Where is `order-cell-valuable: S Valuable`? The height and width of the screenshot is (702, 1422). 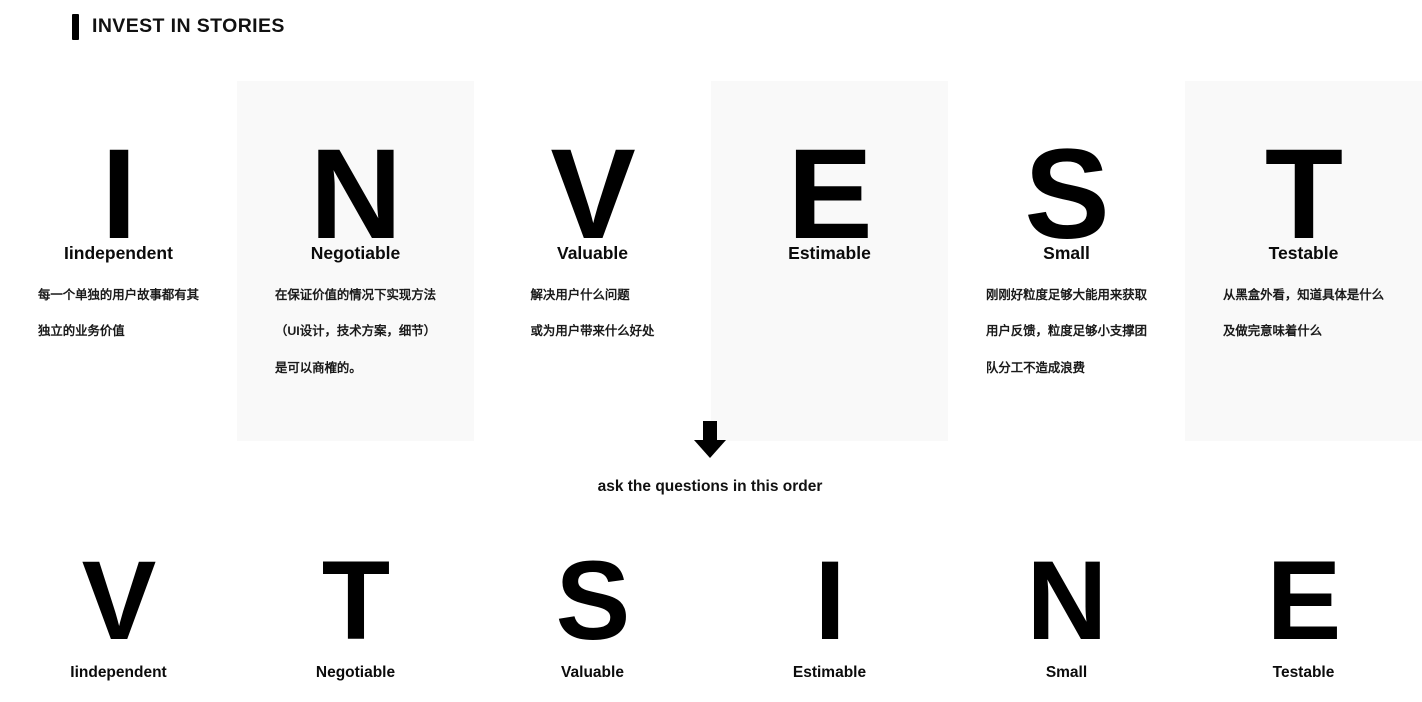 order-cell-valuable: S Valuable is located at coordinates (592, 620).